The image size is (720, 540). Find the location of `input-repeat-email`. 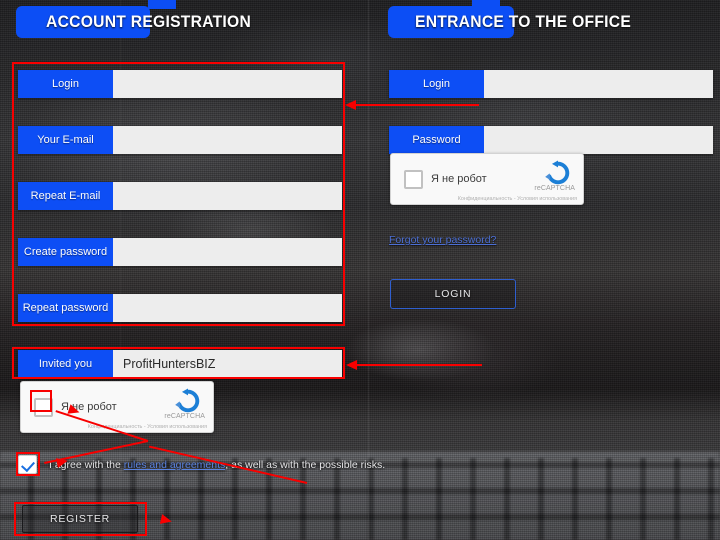

input-repeat-email is located at coordinates (227, 196).